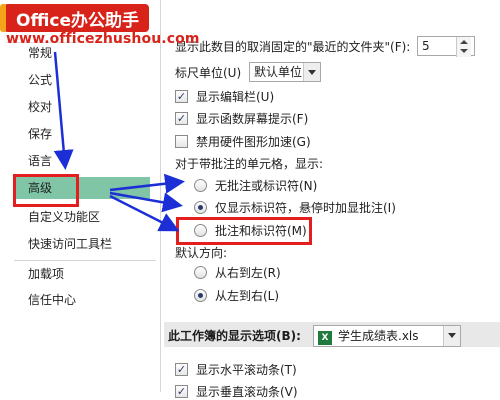  I want to click on watermark-logo: Office办公助手, so click(75, 18).